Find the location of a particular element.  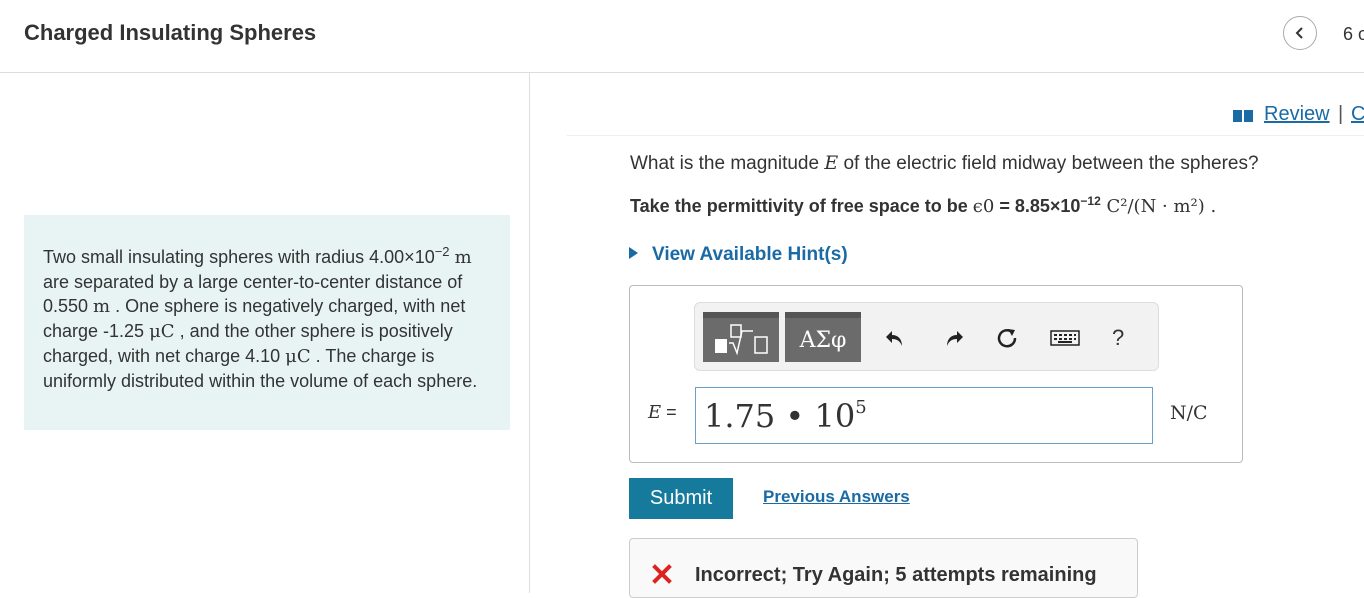

answer-variable-label: E = is located at coordinates (662, 412).